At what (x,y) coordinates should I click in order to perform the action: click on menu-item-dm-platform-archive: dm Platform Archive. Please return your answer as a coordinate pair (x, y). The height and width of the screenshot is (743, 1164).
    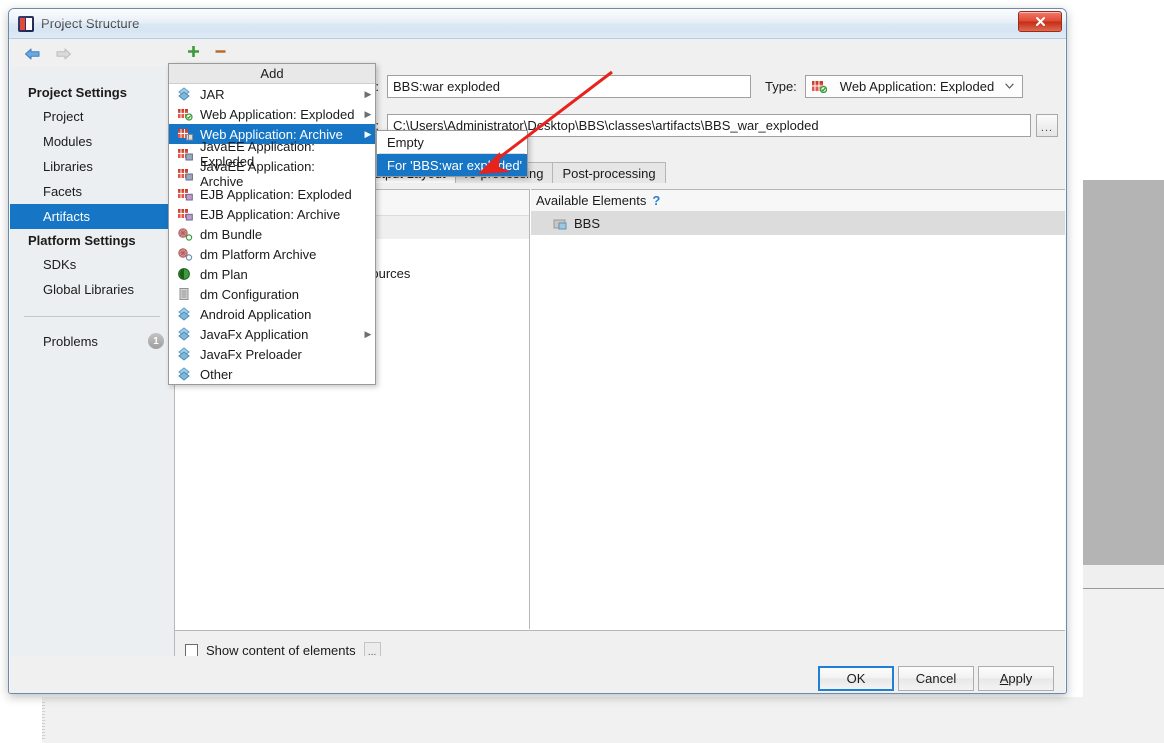
    Looking at the image, I should click on (272, 254).